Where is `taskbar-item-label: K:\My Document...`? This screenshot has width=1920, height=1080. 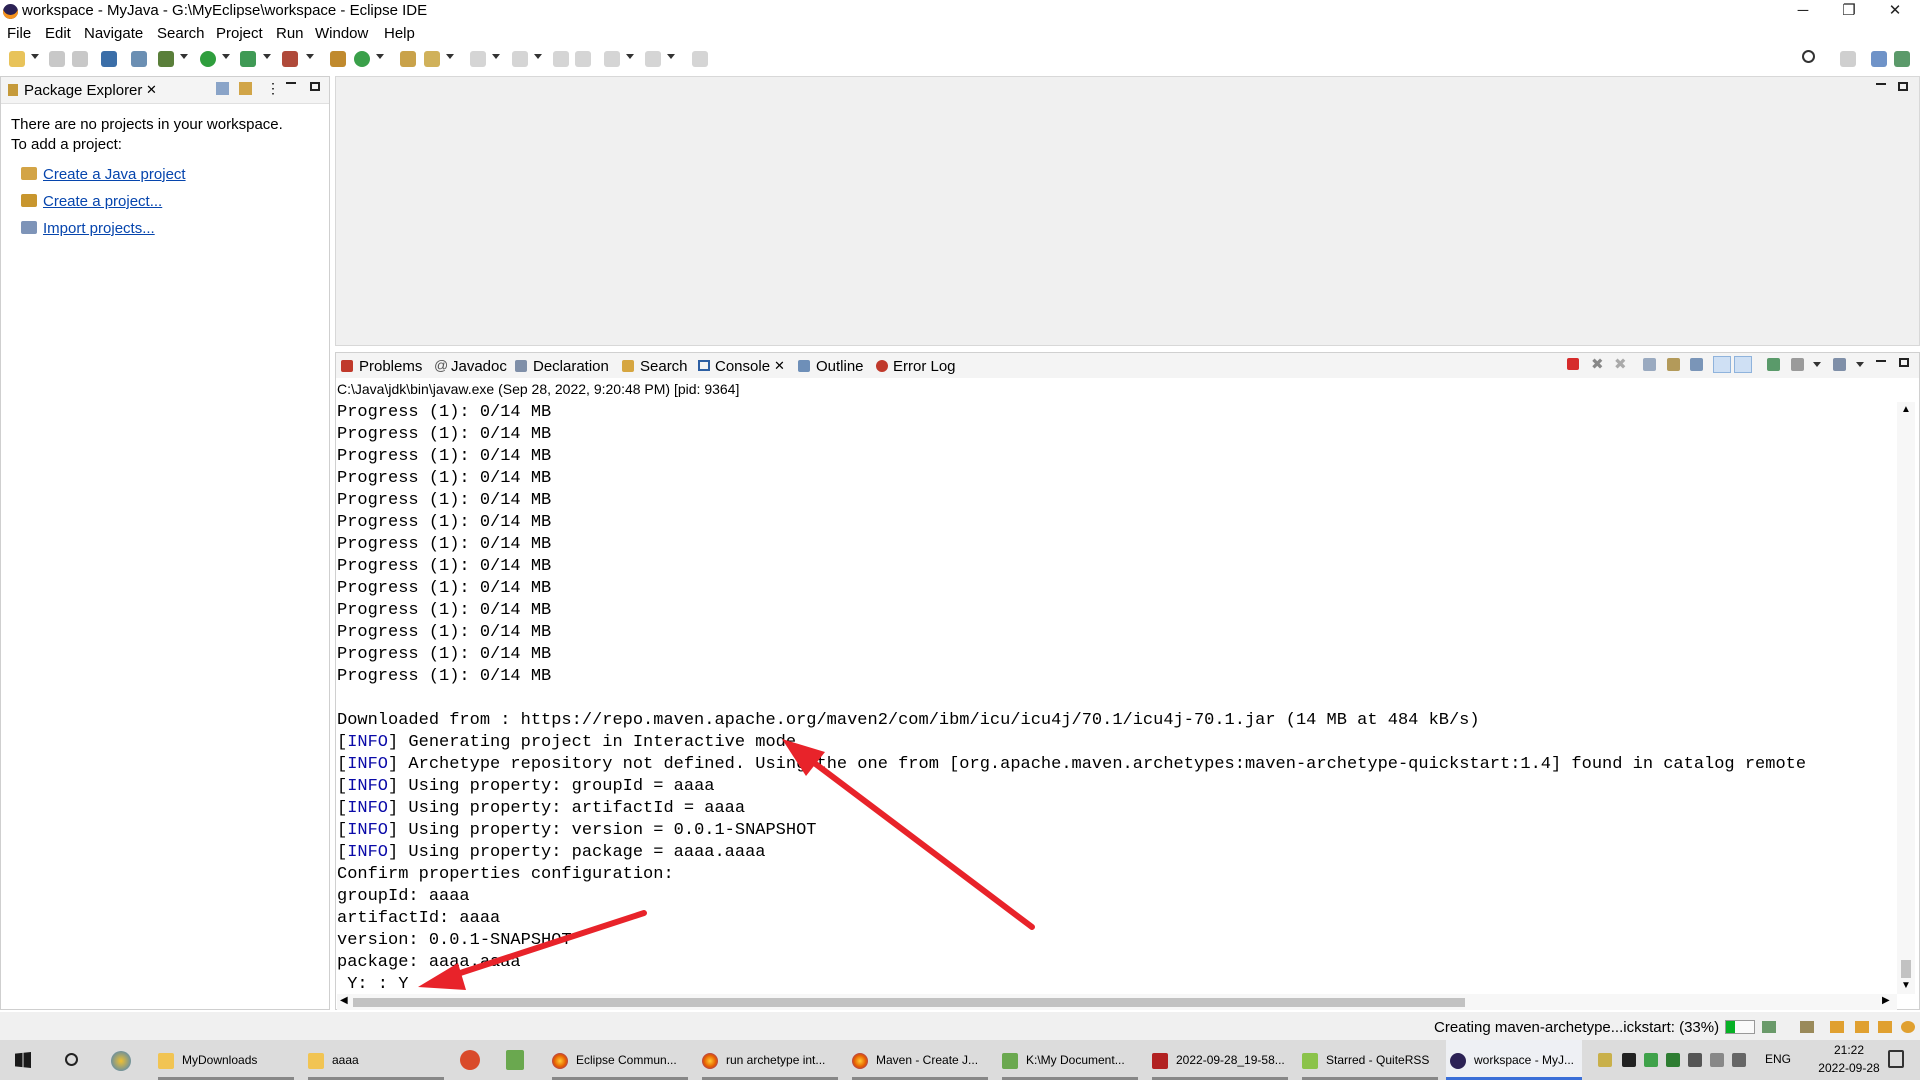 taskbar-item-label: K:\My Document... is located at coordinates (1075, 1060).